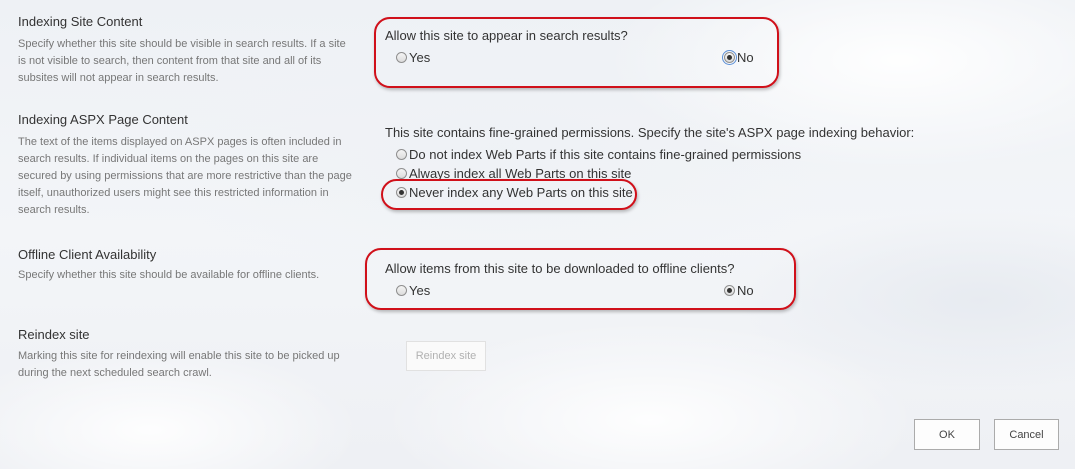 This screenshot has width=1075, height=469. What do you see at coordinates (80, 21) in the screenshot?
I see `indexing-site-content-title: Indexing Site Content` at bounding box center [80, 21].